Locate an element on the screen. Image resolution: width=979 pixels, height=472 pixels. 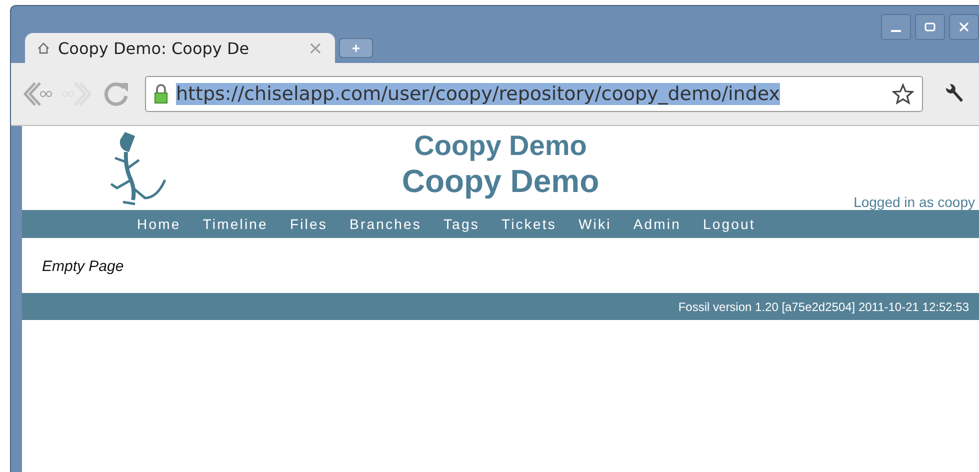
nav-link: Tags is located at coordinates (461, 224).